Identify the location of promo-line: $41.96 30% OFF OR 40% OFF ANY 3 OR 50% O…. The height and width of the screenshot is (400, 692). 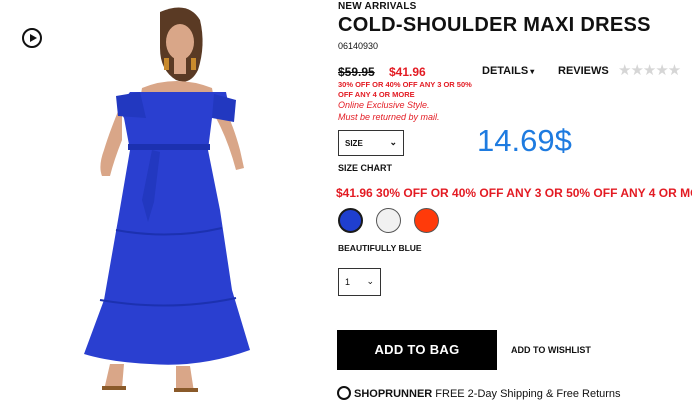
(514, 193).